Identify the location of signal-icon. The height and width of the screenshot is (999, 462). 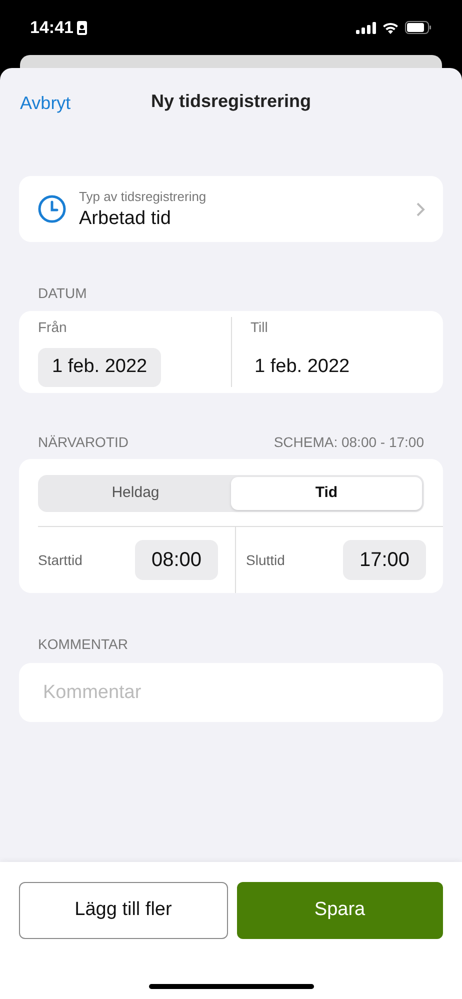
(366, 28).